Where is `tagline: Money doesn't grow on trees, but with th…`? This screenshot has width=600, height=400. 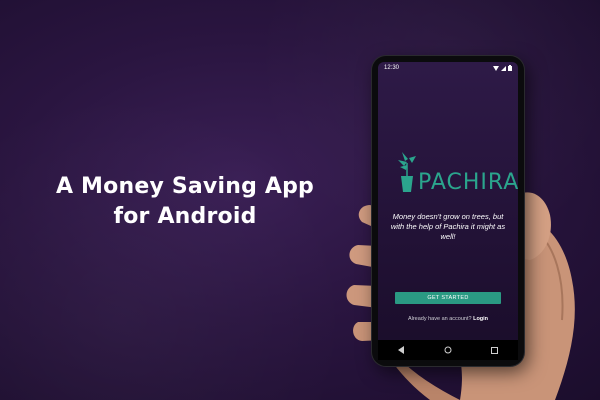
tagline: Money doesn't grow on trees, but with th… is located at coordinates (448, 226).